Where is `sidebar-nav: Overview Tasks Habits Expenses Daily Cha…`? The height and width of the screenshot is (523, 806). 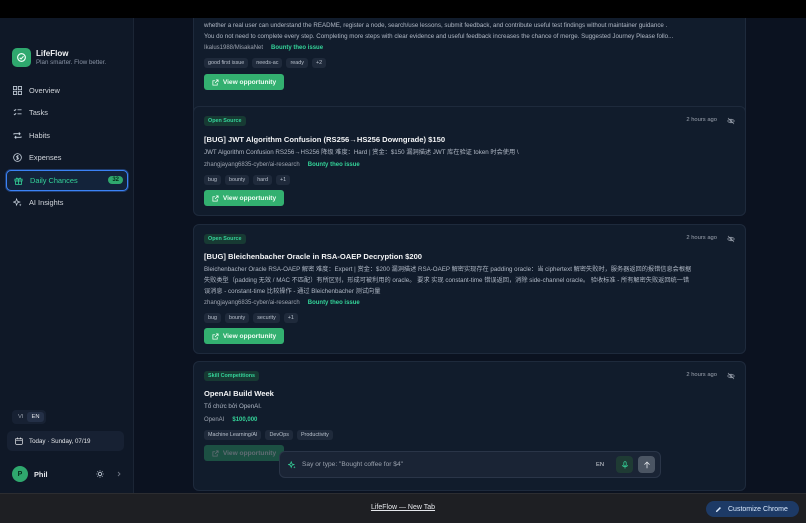
sidebar-nav: Overview Tasks Habits Expenses Daily Cha… is located at coordinates (67, 147).